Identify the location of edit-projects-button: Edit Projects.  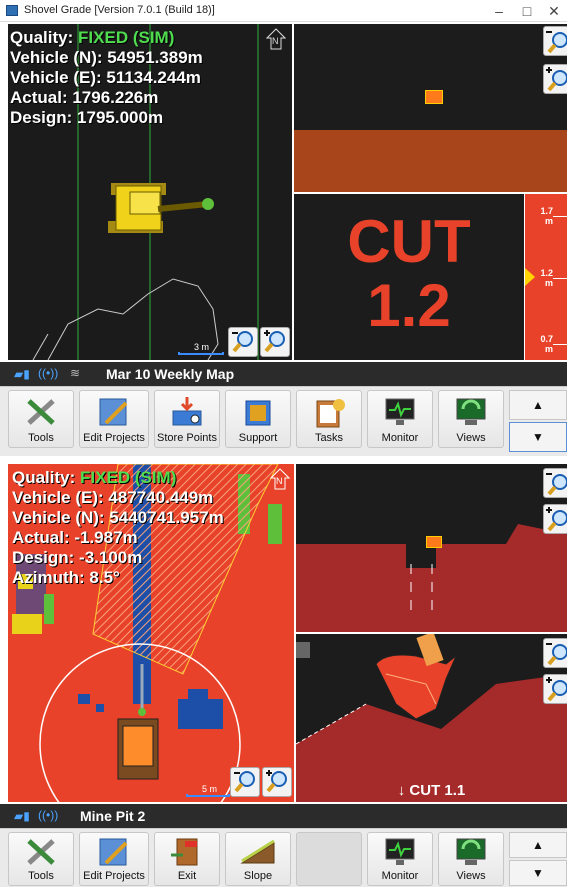
(114, 419).